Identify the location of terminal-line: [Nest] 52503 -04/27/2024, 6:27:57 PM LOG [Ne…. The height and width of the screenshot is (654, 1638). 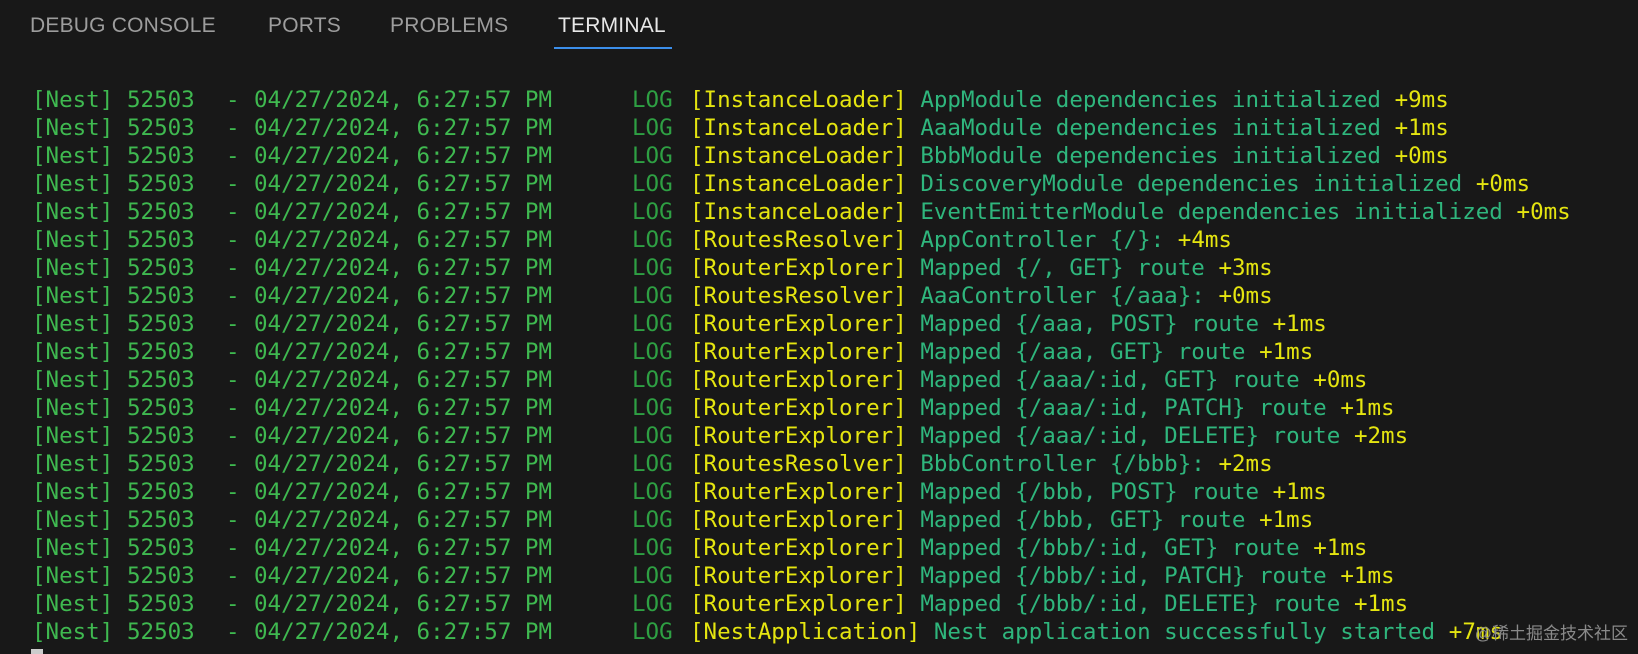
(819, 632).